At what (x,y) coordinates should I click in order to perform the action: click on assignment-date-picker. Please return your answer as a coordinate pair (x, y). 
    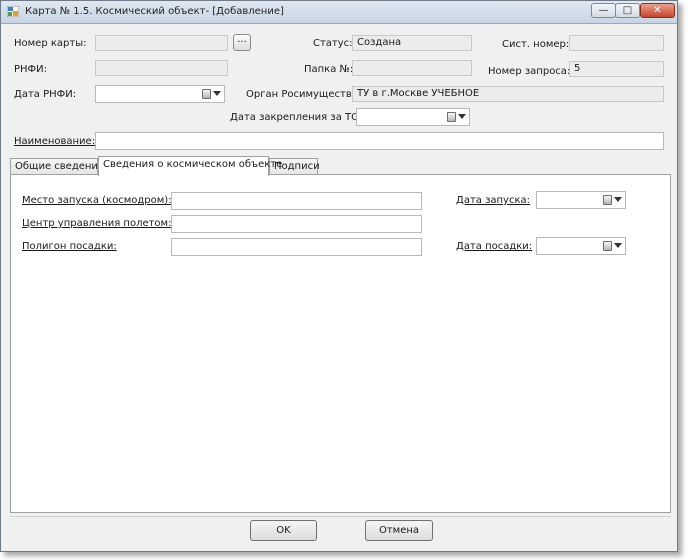
    Looking at the image, I should click on (413, 117).